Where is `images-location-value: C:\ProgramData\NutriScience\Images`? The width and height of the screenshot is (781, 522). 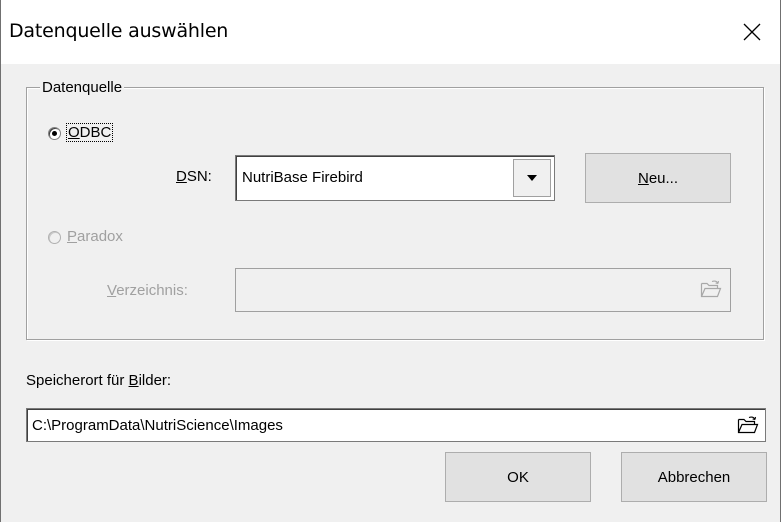 images-location-value: C:\ProgramData\NutriScience\Images is located at coordinates (157, 425).